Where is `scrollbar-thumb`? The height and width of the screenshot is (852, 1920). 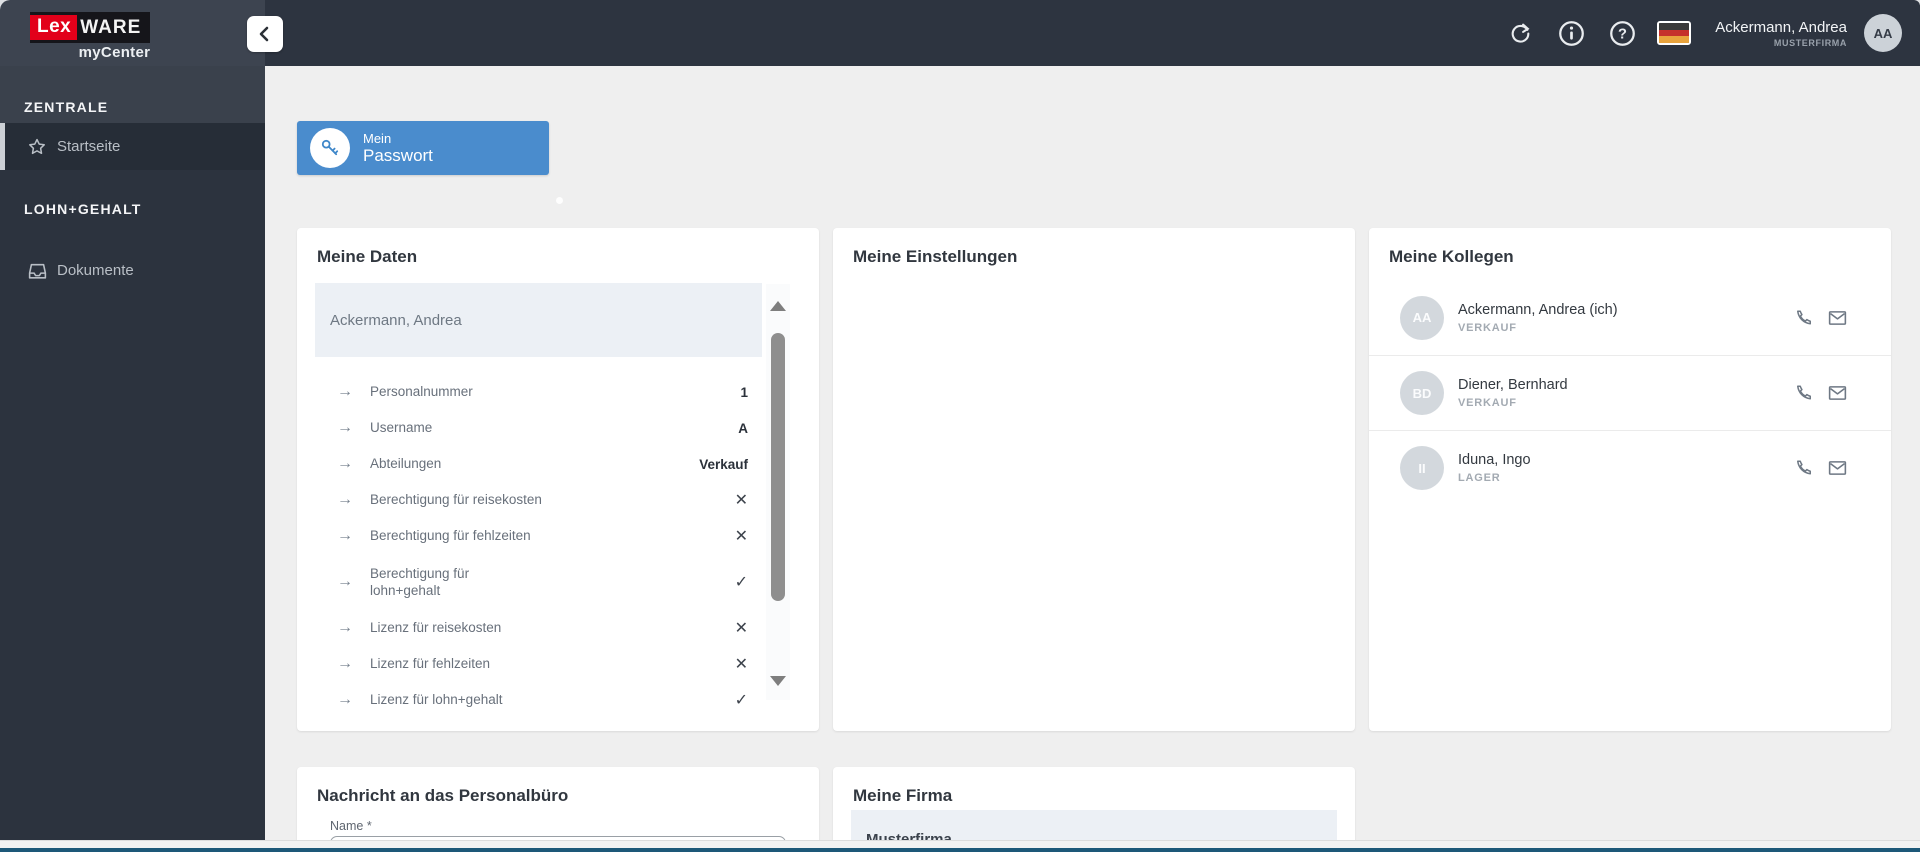 scrollbar-thumb is located at coordinates (778, 467).